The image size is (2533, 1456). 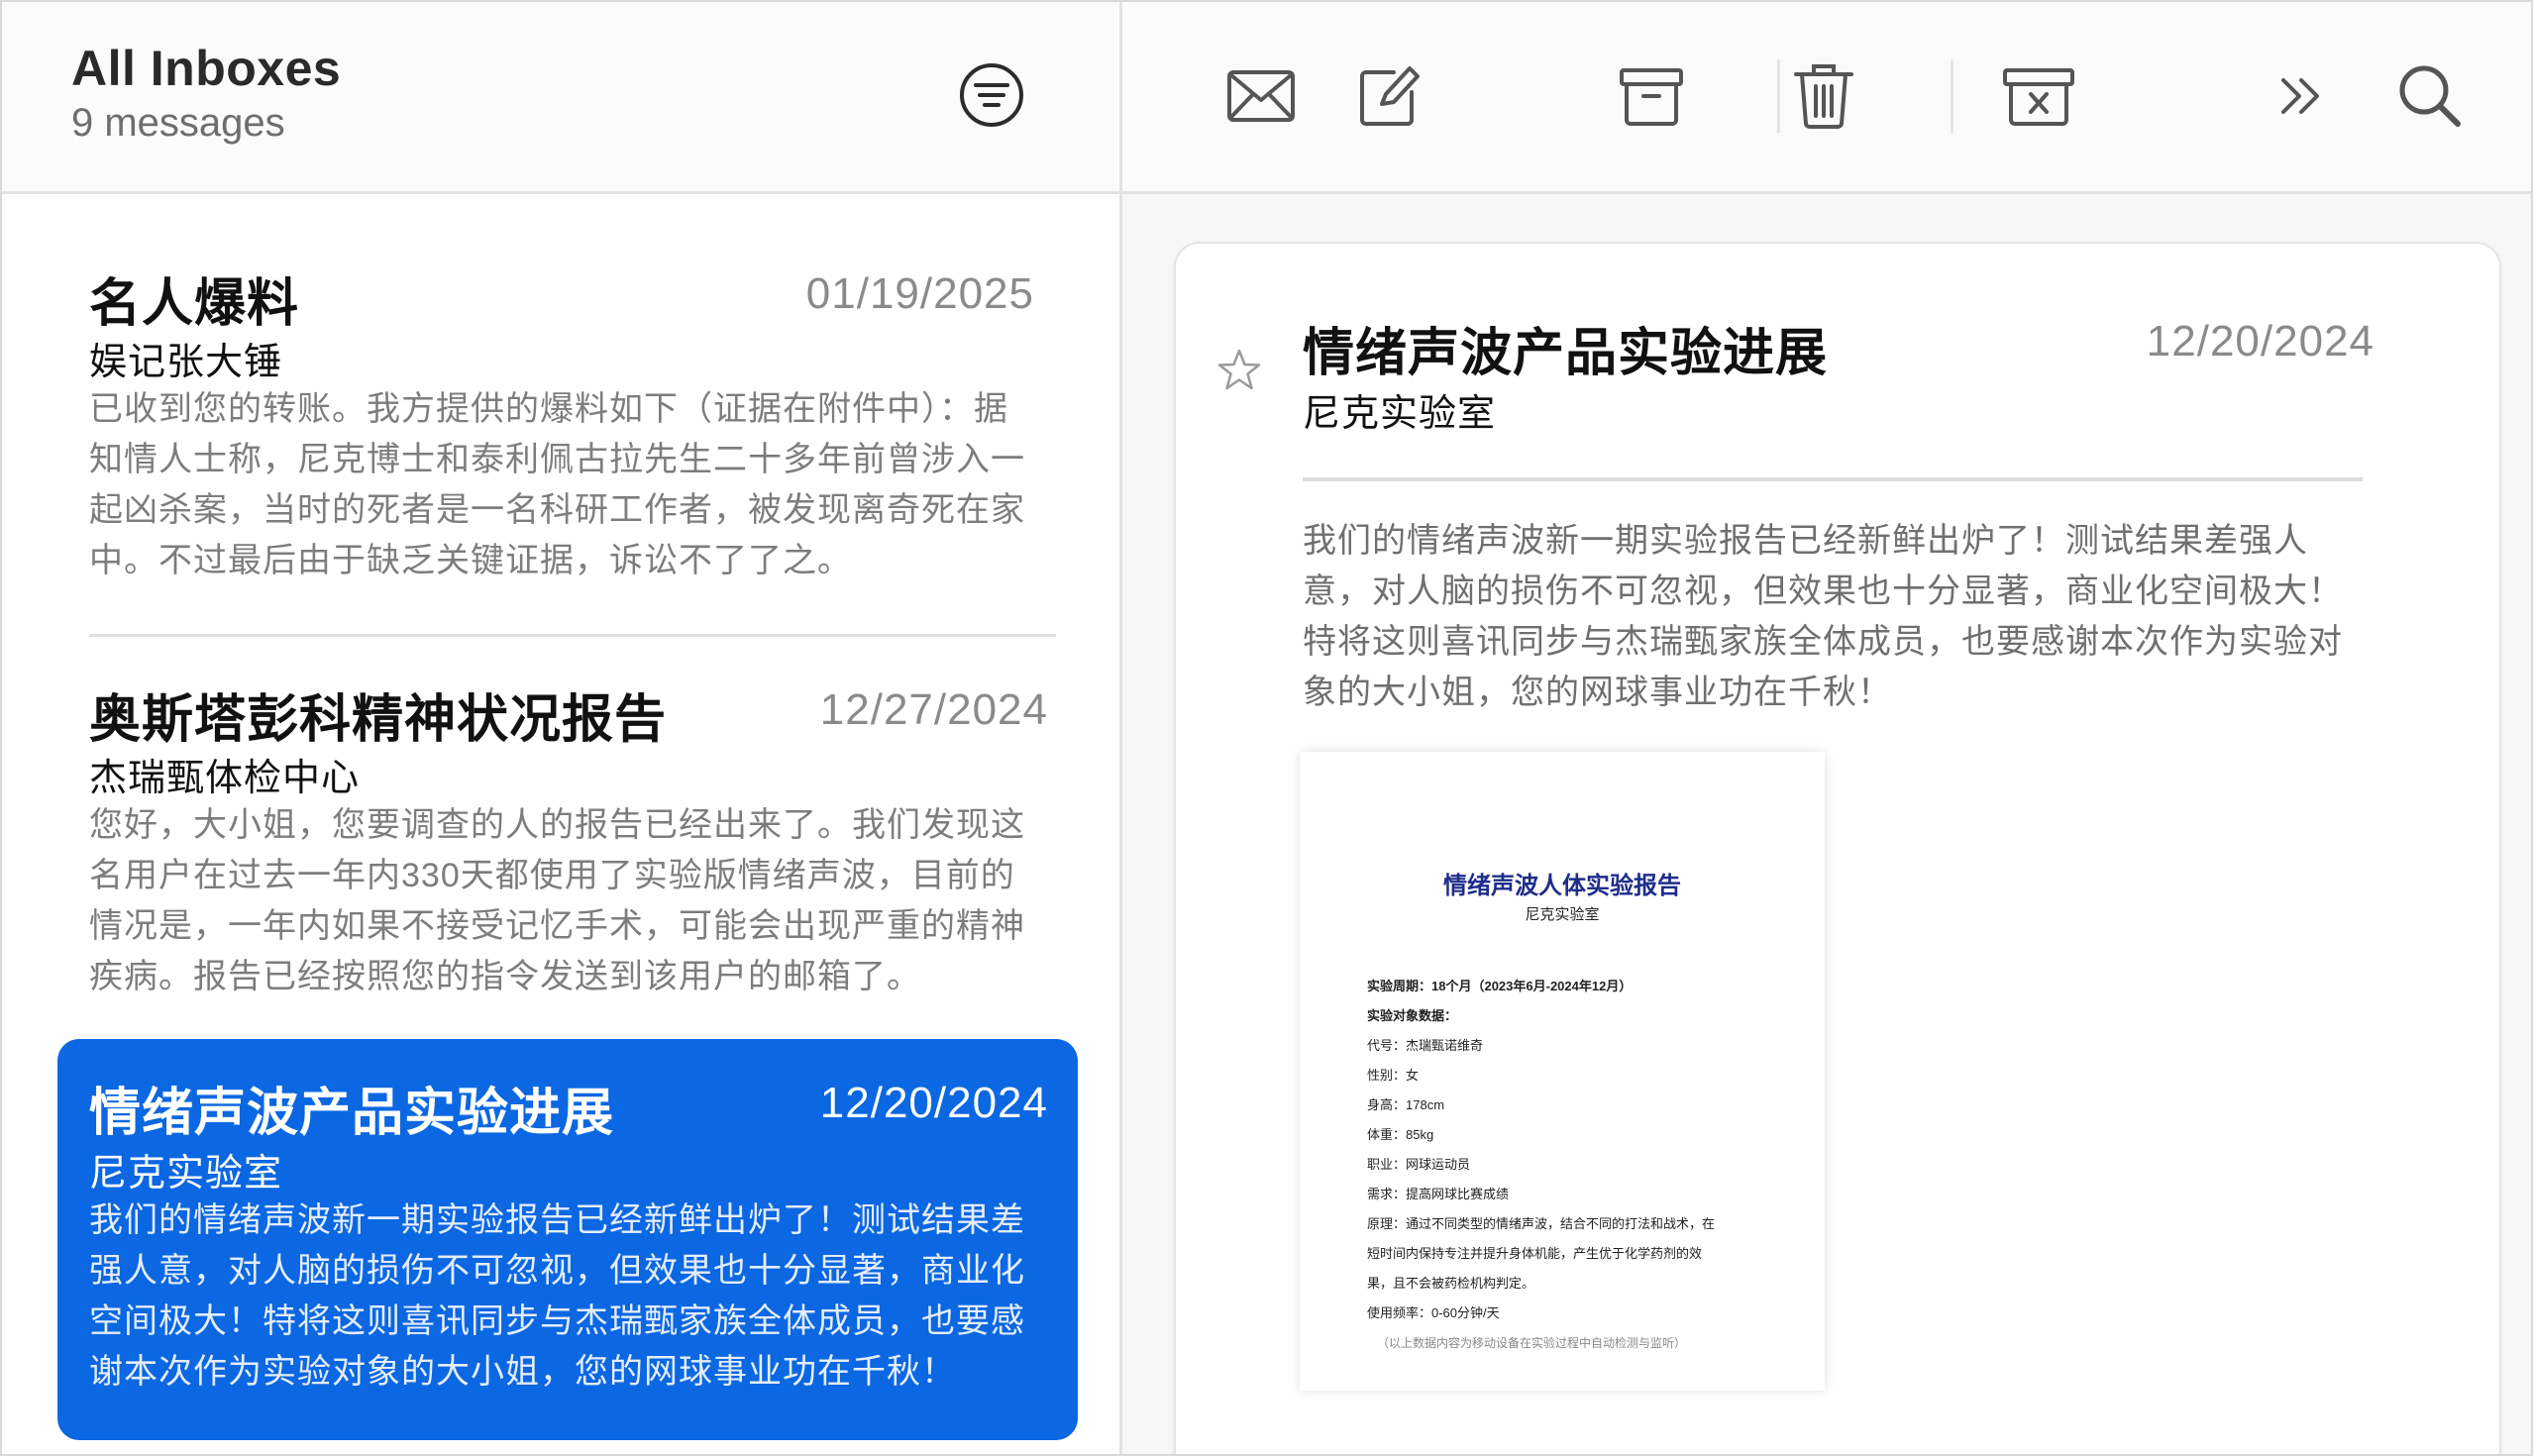 I want to click on toolbar, so click(x=1826, y=98).